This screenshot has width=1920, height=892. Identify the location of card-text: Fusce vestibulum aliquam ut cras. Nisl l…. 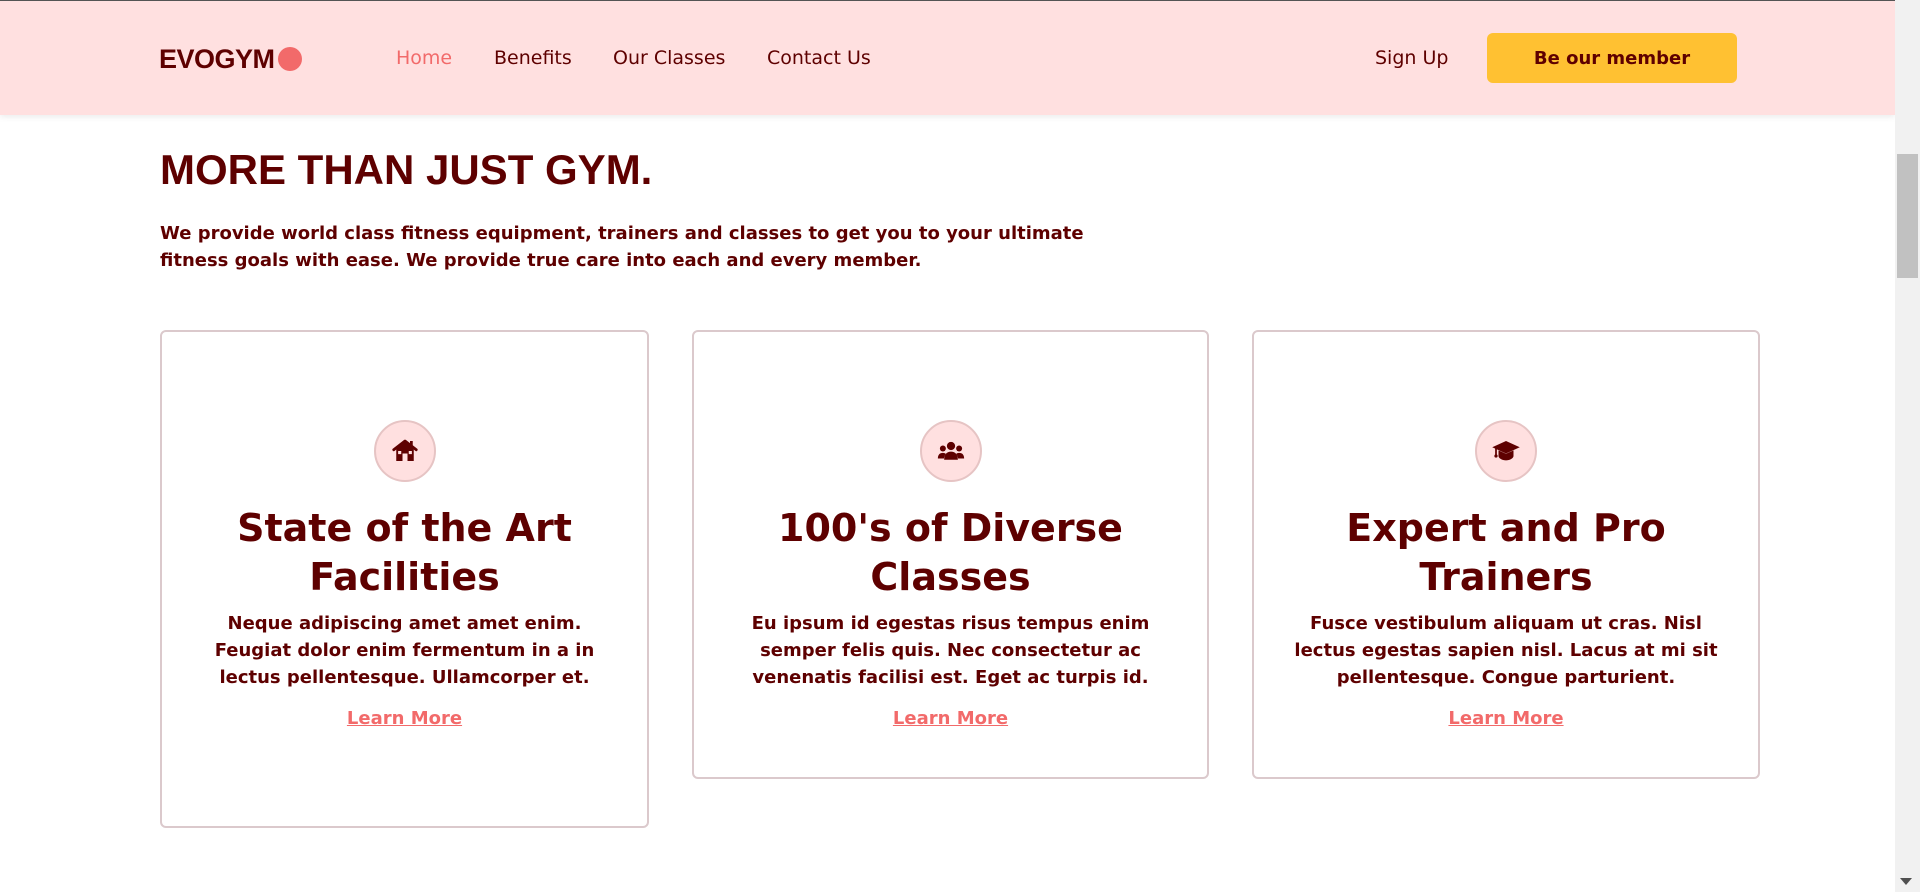
(1506, 650).